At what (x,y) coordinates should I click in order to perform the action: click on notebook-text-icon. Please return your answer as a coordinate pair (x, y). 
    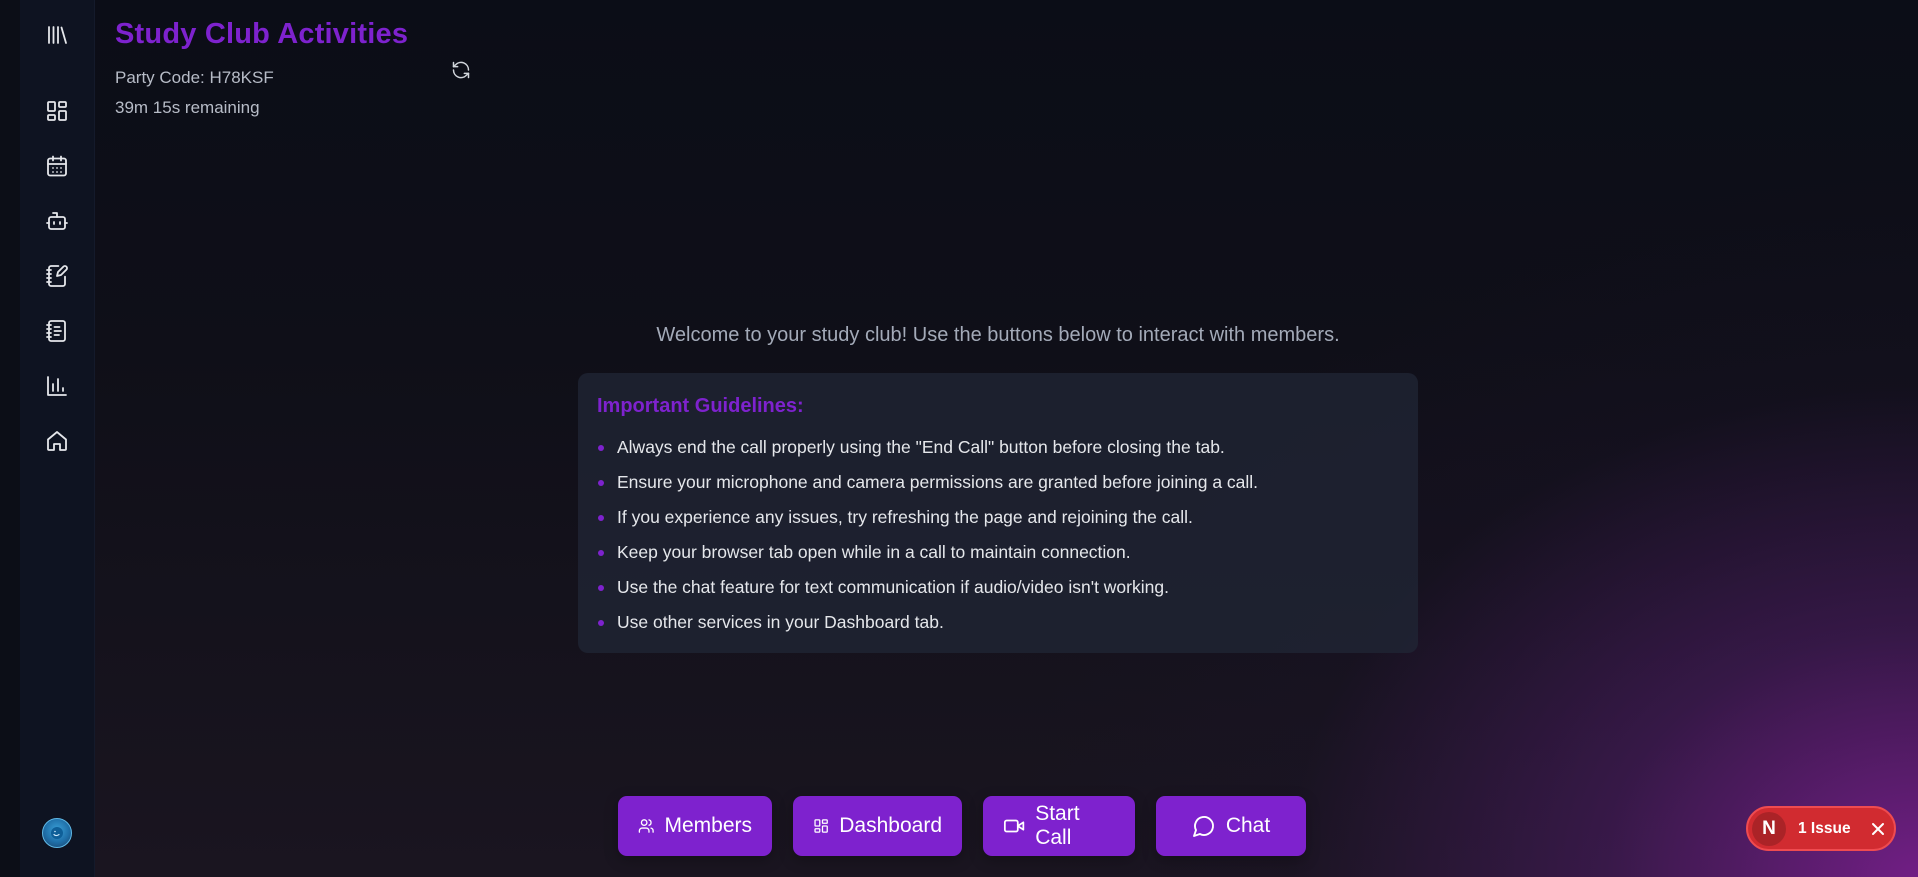
    Looking at the image, I should click on (57, 331).